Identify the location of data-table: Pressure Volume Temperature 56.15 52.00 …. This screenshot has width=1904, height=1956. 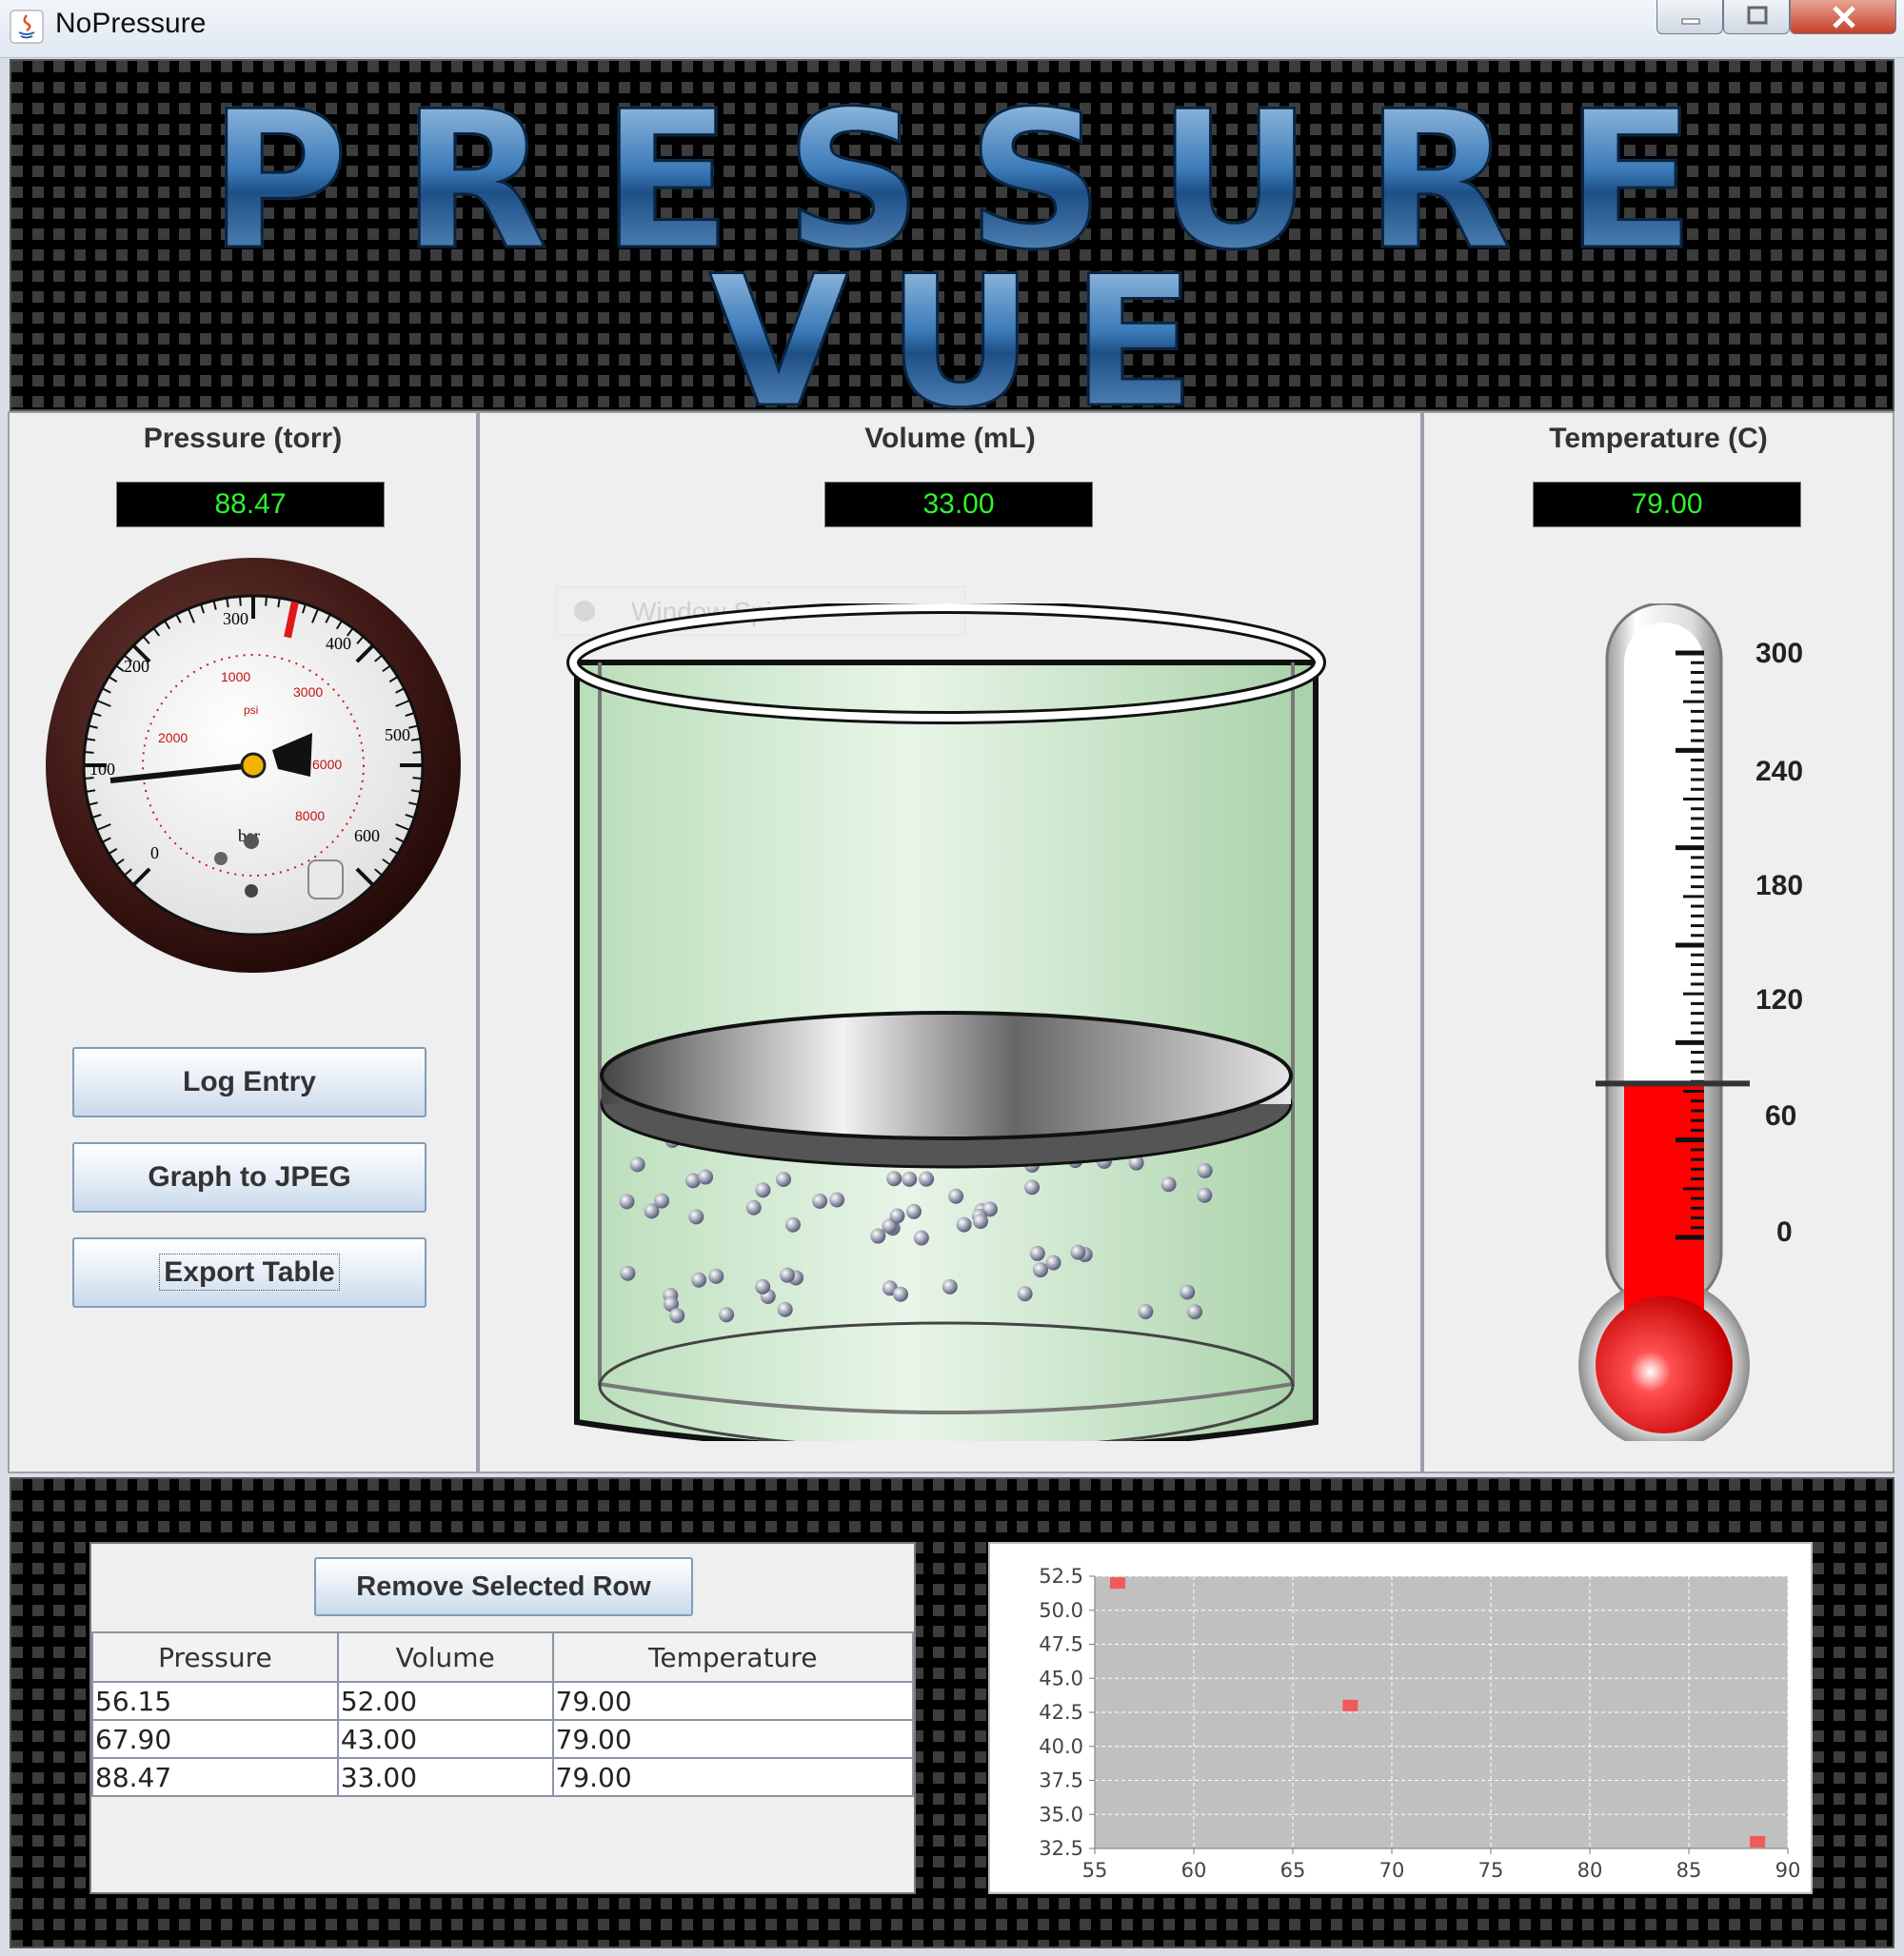
(502, 1714).